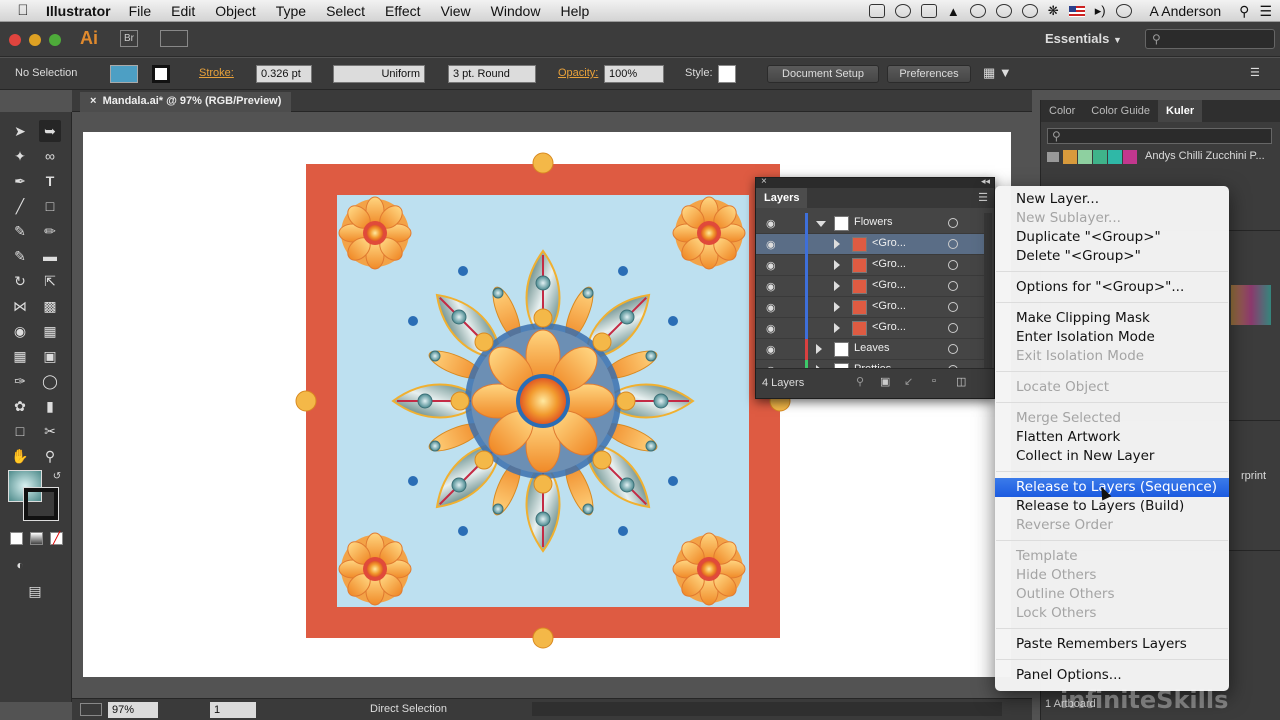  I want to click on sync-icon, so click(902, 11).